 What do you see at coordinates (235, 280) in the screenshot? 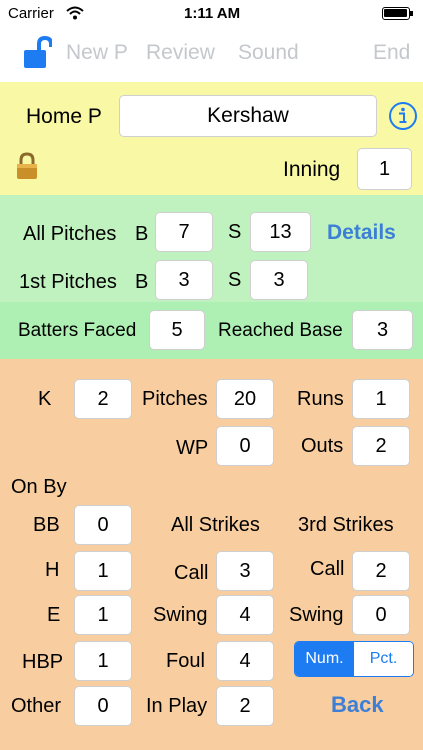
I see `first-strikes-s-label: S` at bounding box center [235, 280].